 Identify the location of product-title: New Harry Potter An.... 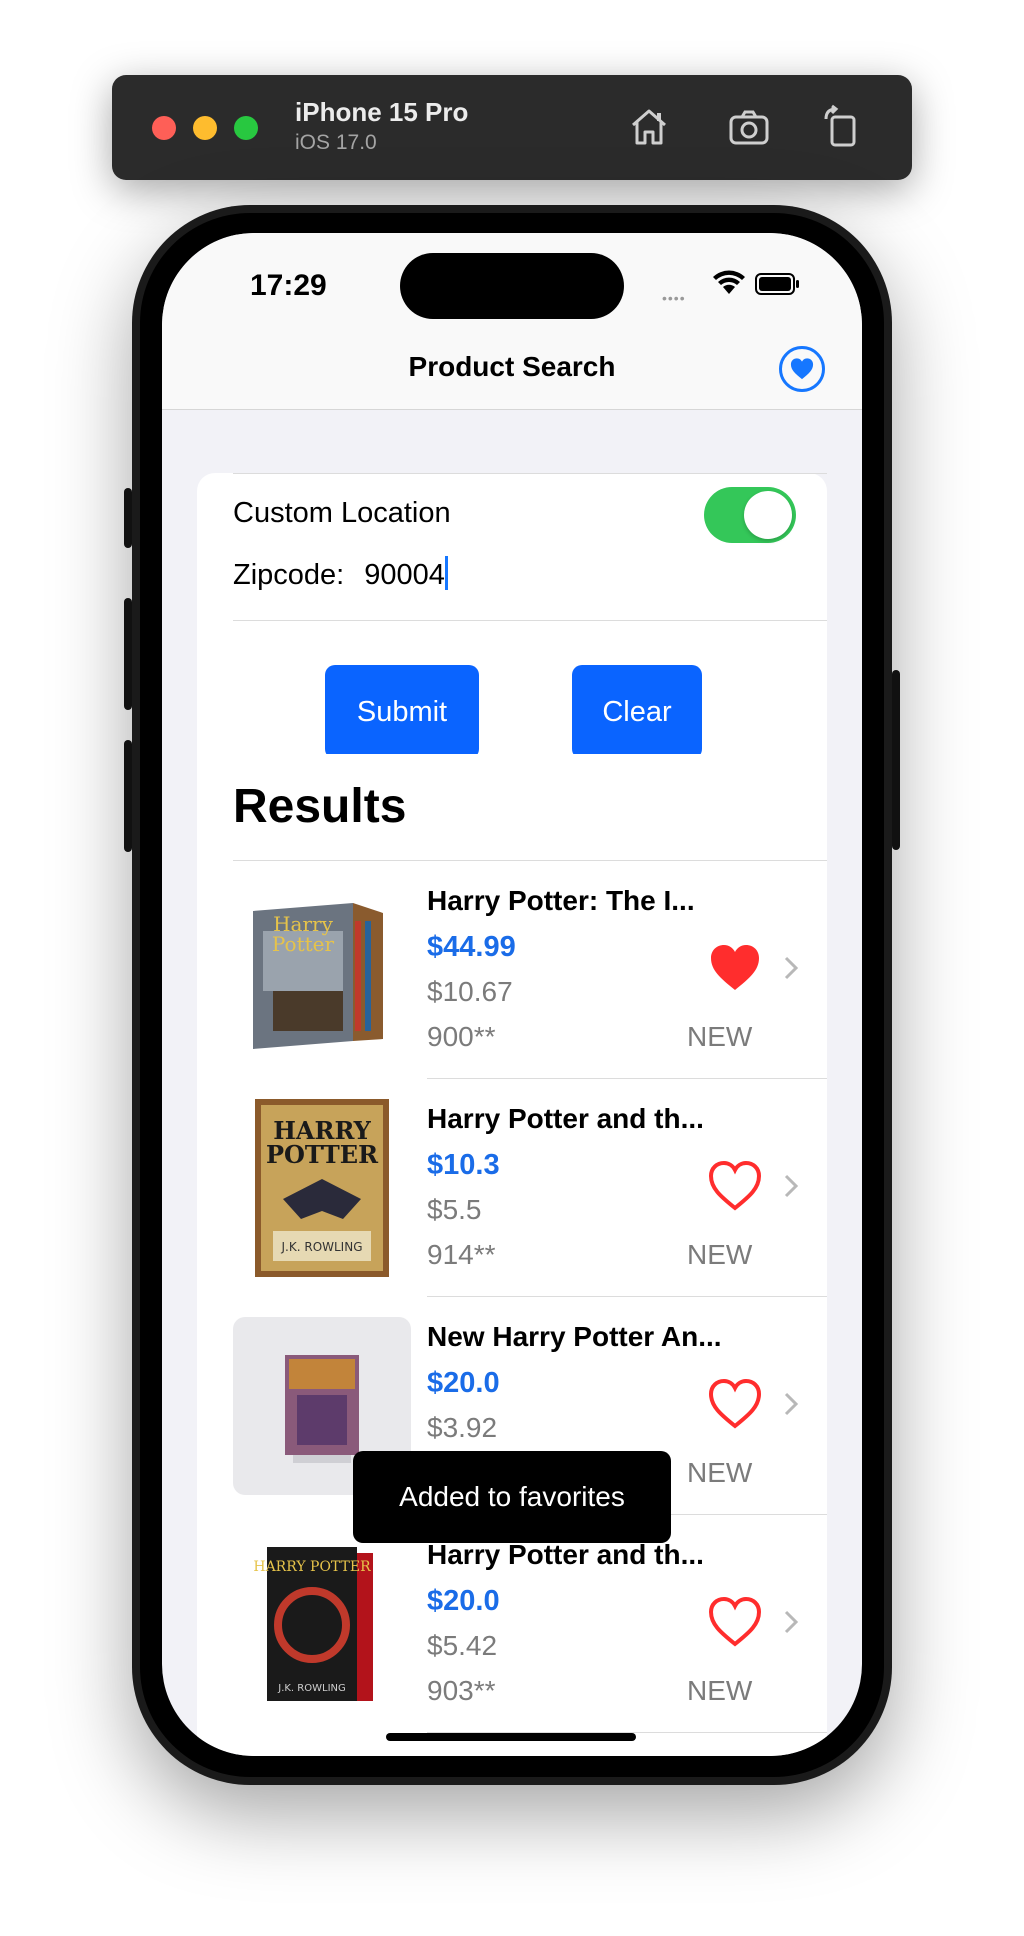
(574, 1336).